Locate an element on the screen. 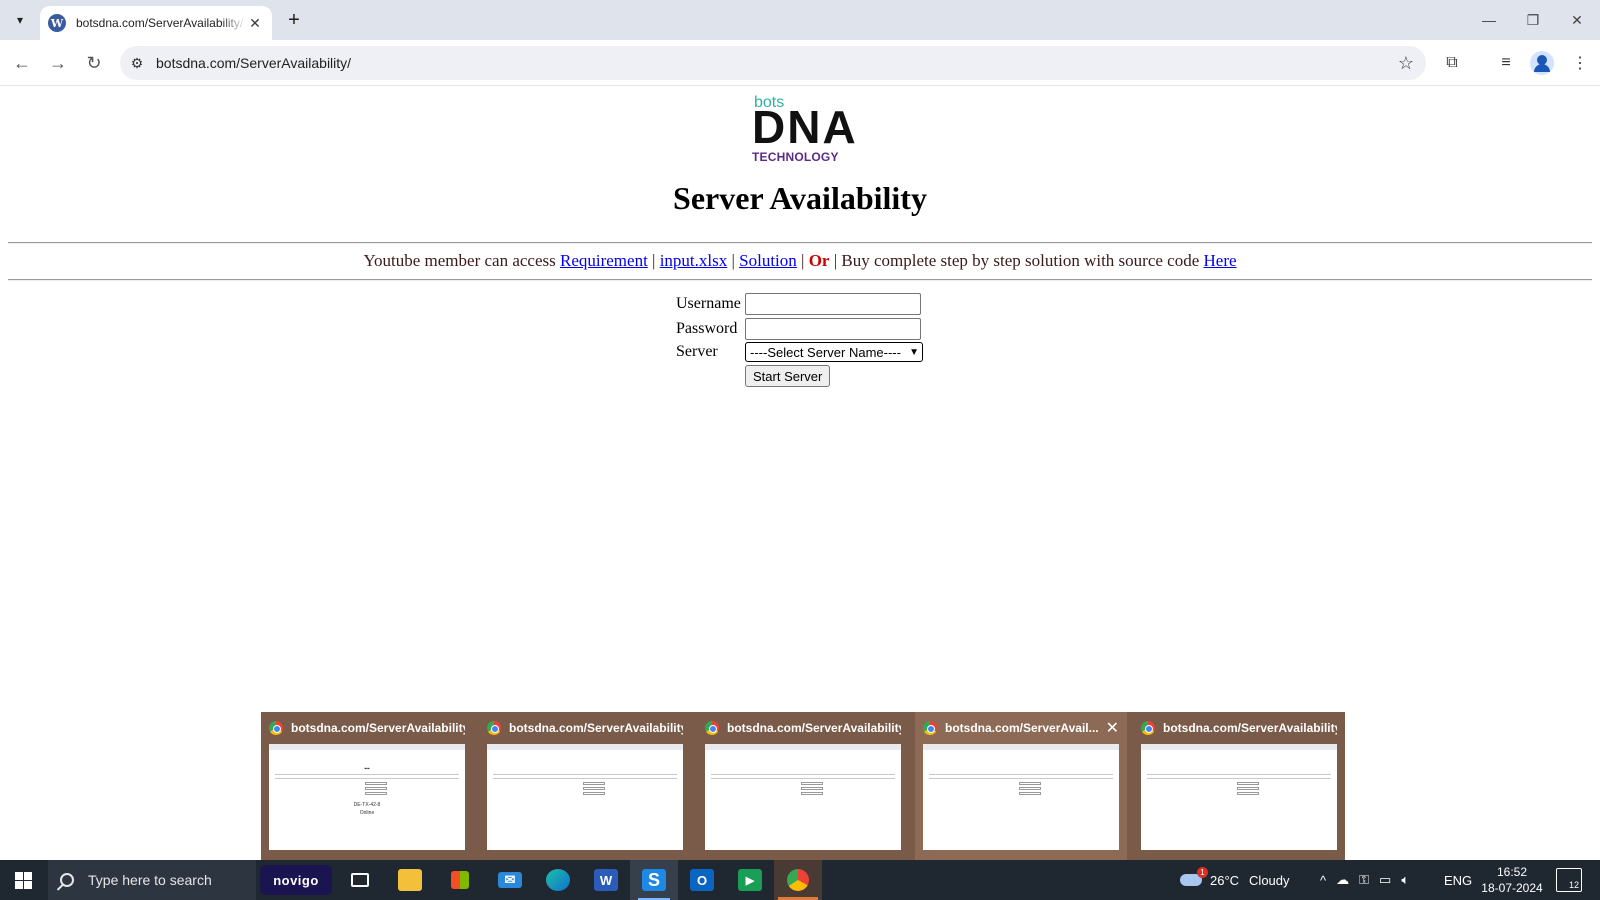 The image size is (1600, 900). search-placeholder: Type here to search is located at coordinates (150, 880).